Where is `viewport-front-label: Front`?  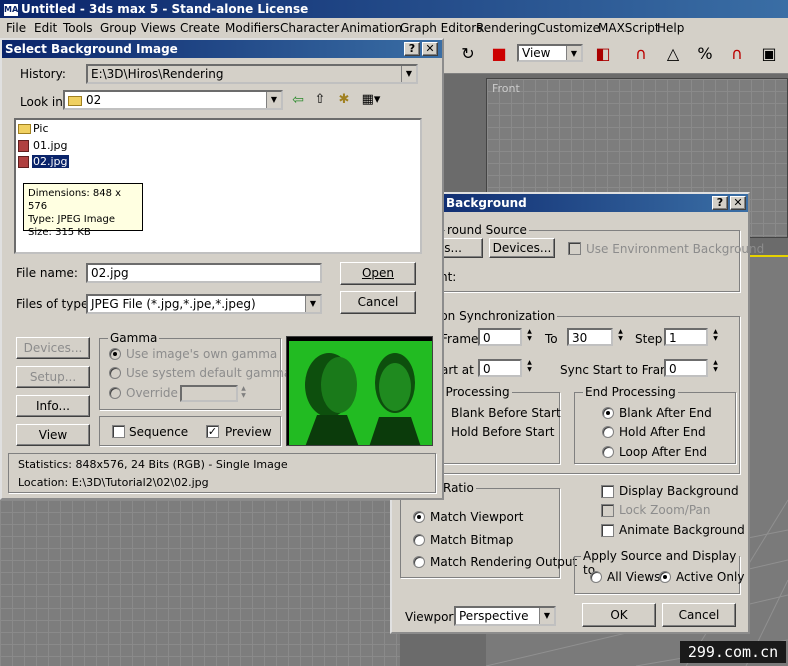
viewport-front-label: Front is located at coordinates (506, 88).